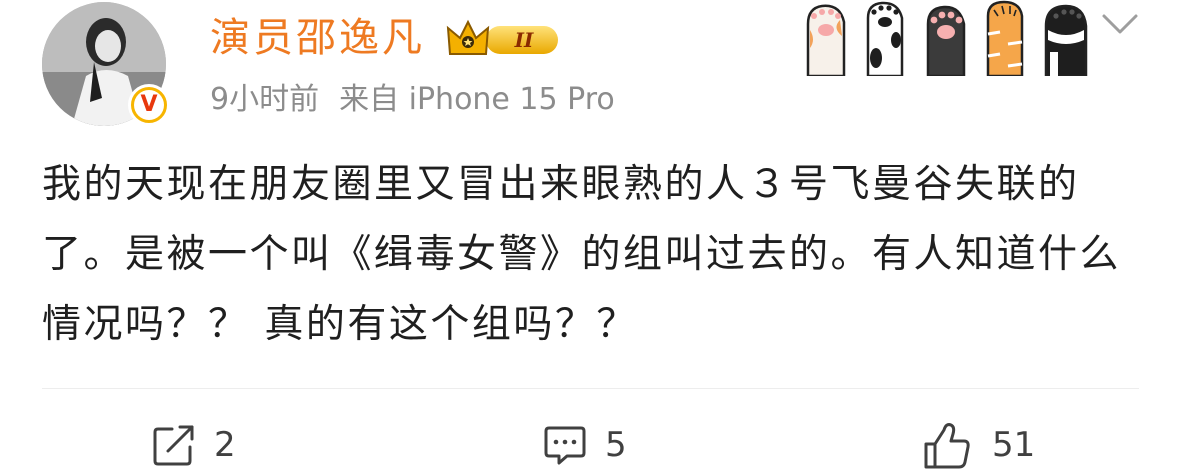  What do you see at coordinates (1014, 445) in the screenshot?
I see `like-count: 51` at bounding box center [1014, 445].